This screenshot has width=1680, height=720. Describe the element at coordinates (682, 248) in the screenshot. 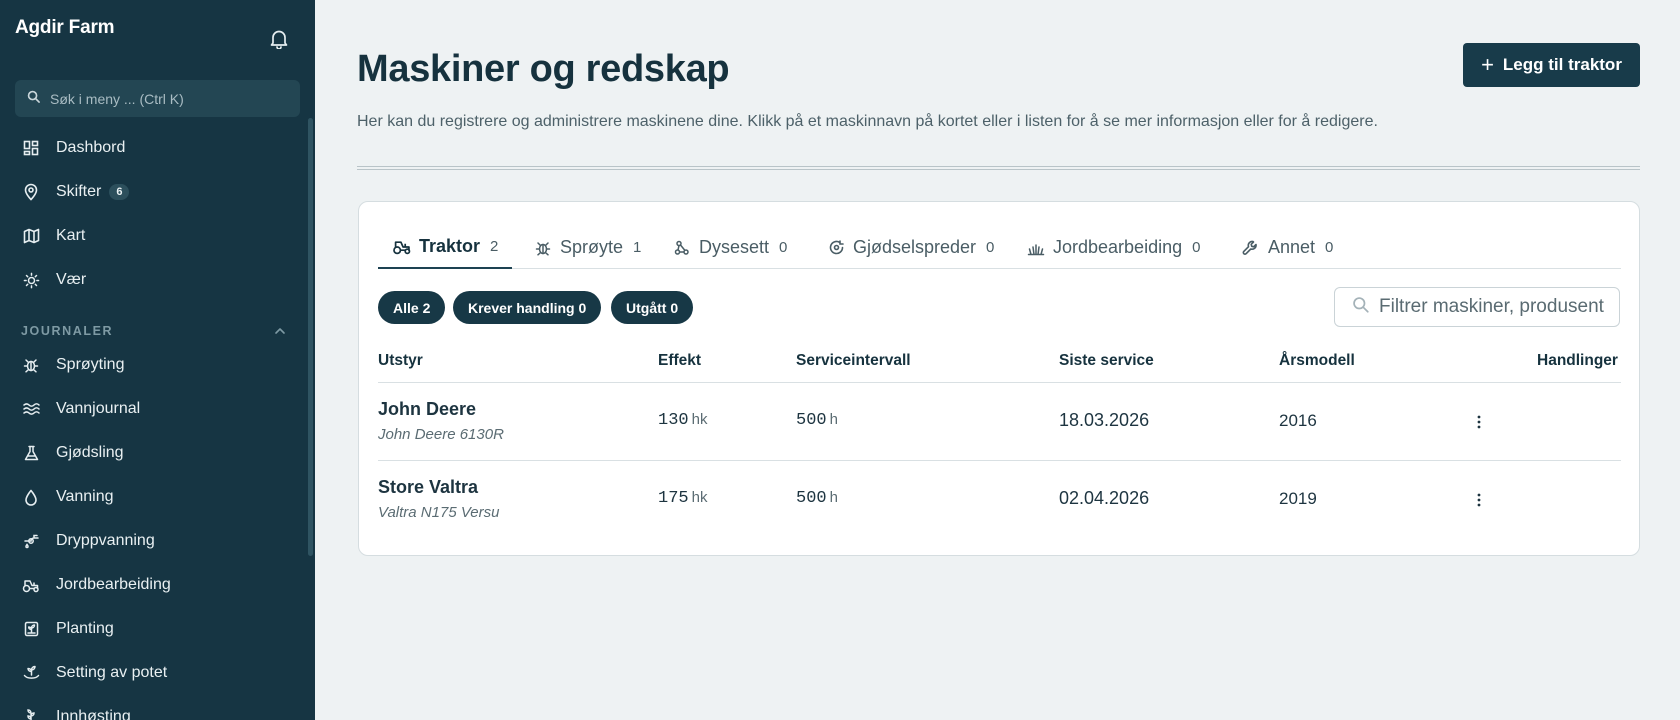

I see `nozzle-icon` at that location.